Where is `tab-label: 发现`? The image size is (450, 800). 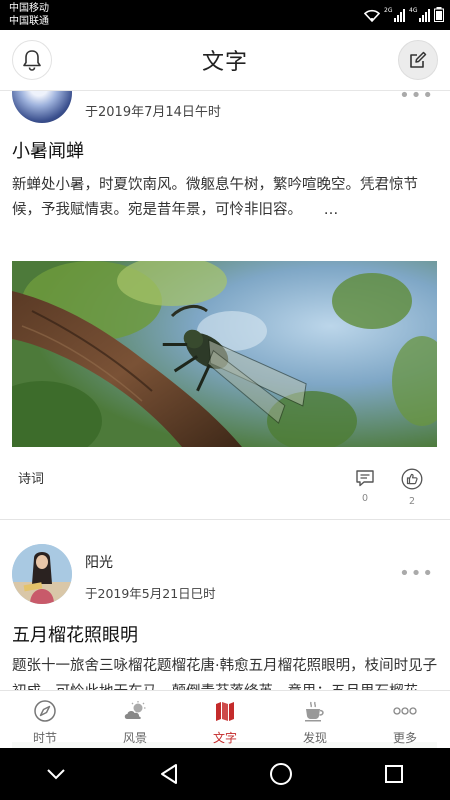
tab-label: 发现 is located at coordinates (314, 738).